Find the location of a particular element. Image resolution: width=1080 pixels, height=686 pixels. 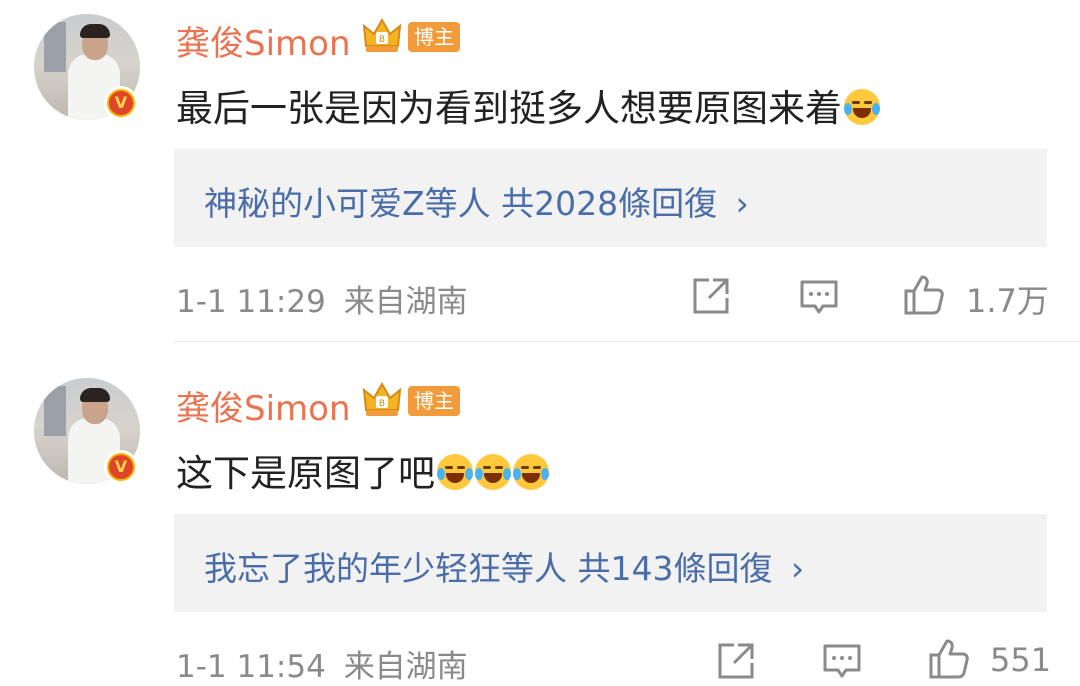

replies-summary: 我忘了我的年少轻狂等人 共143條回復 › is located at coordinates (610, 563).